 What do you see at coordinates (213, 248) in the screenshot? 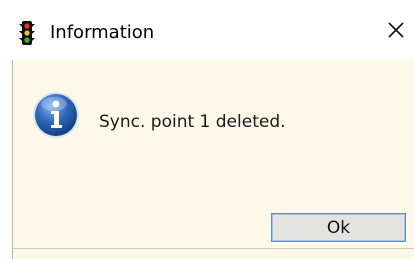
I see `divider` at bounding box center [213, 248].